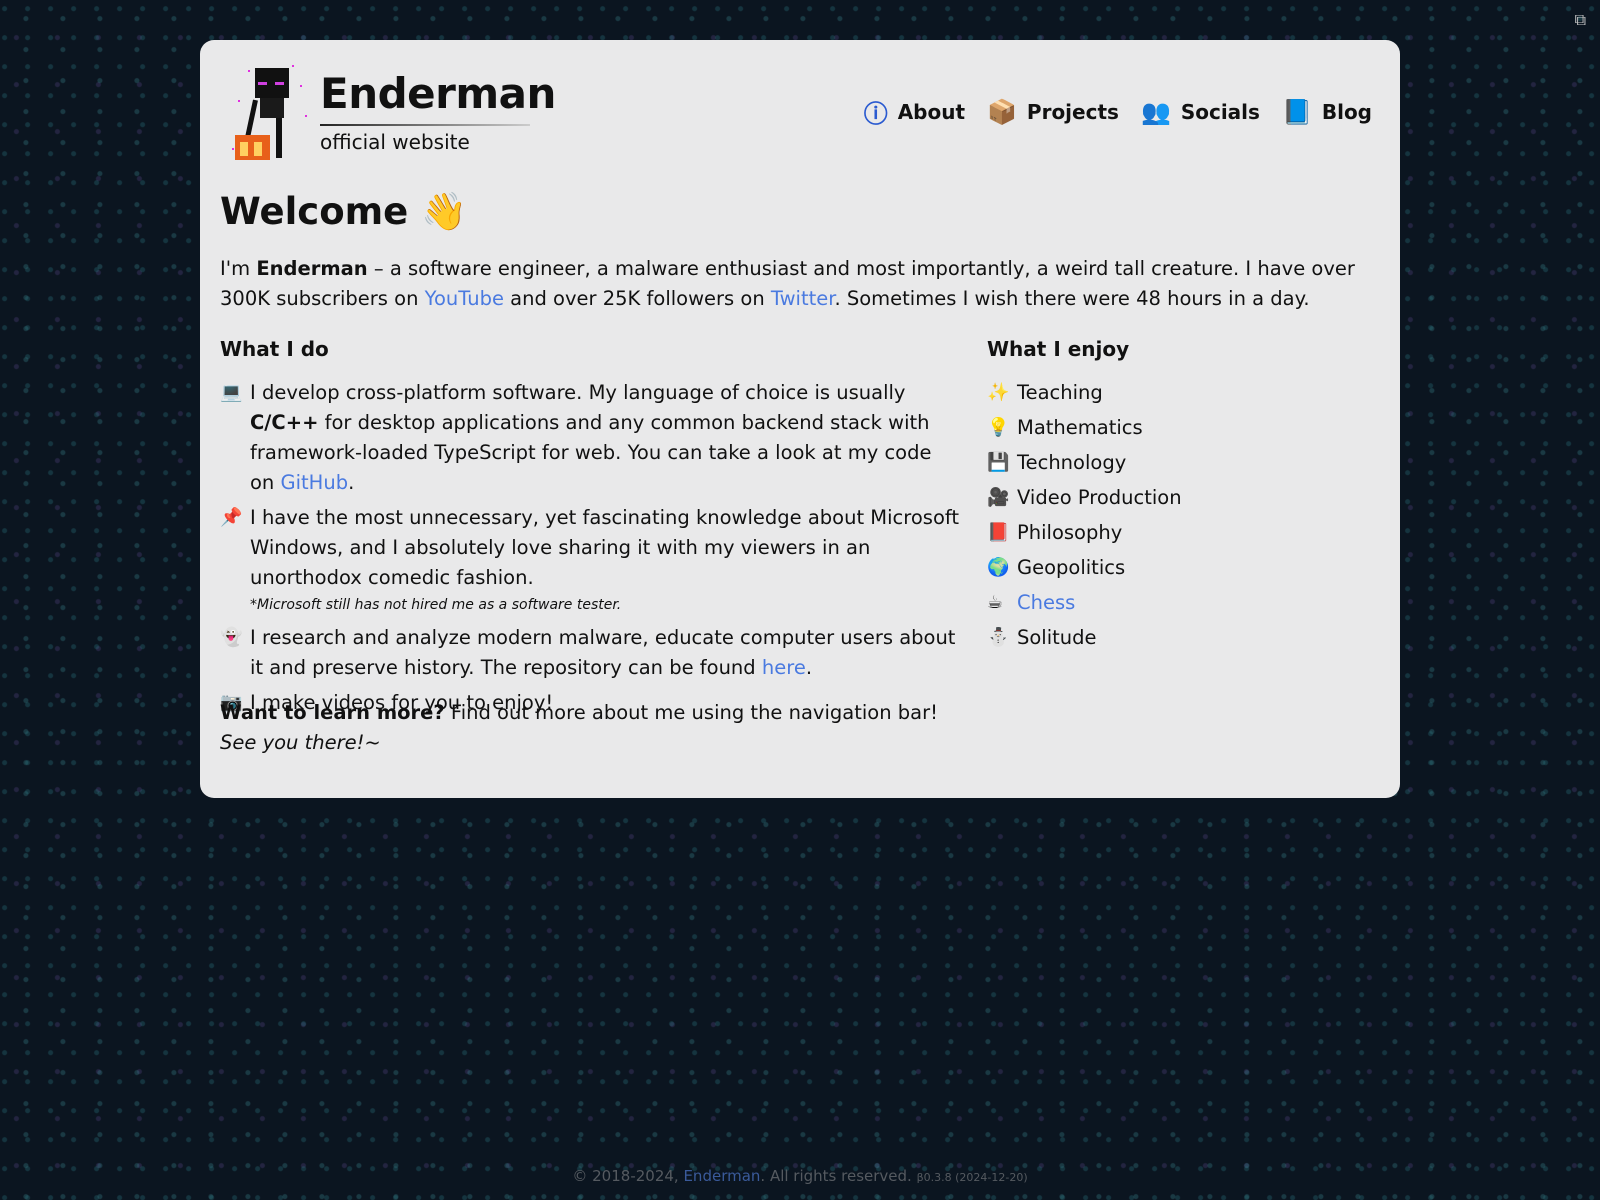 Image resolution: width=1600 pixels, height=1200 pixels. Describe the element at coordinates (721, 1176) in the screenshot. I see `footer-enderman-link: Enderman` at that location.